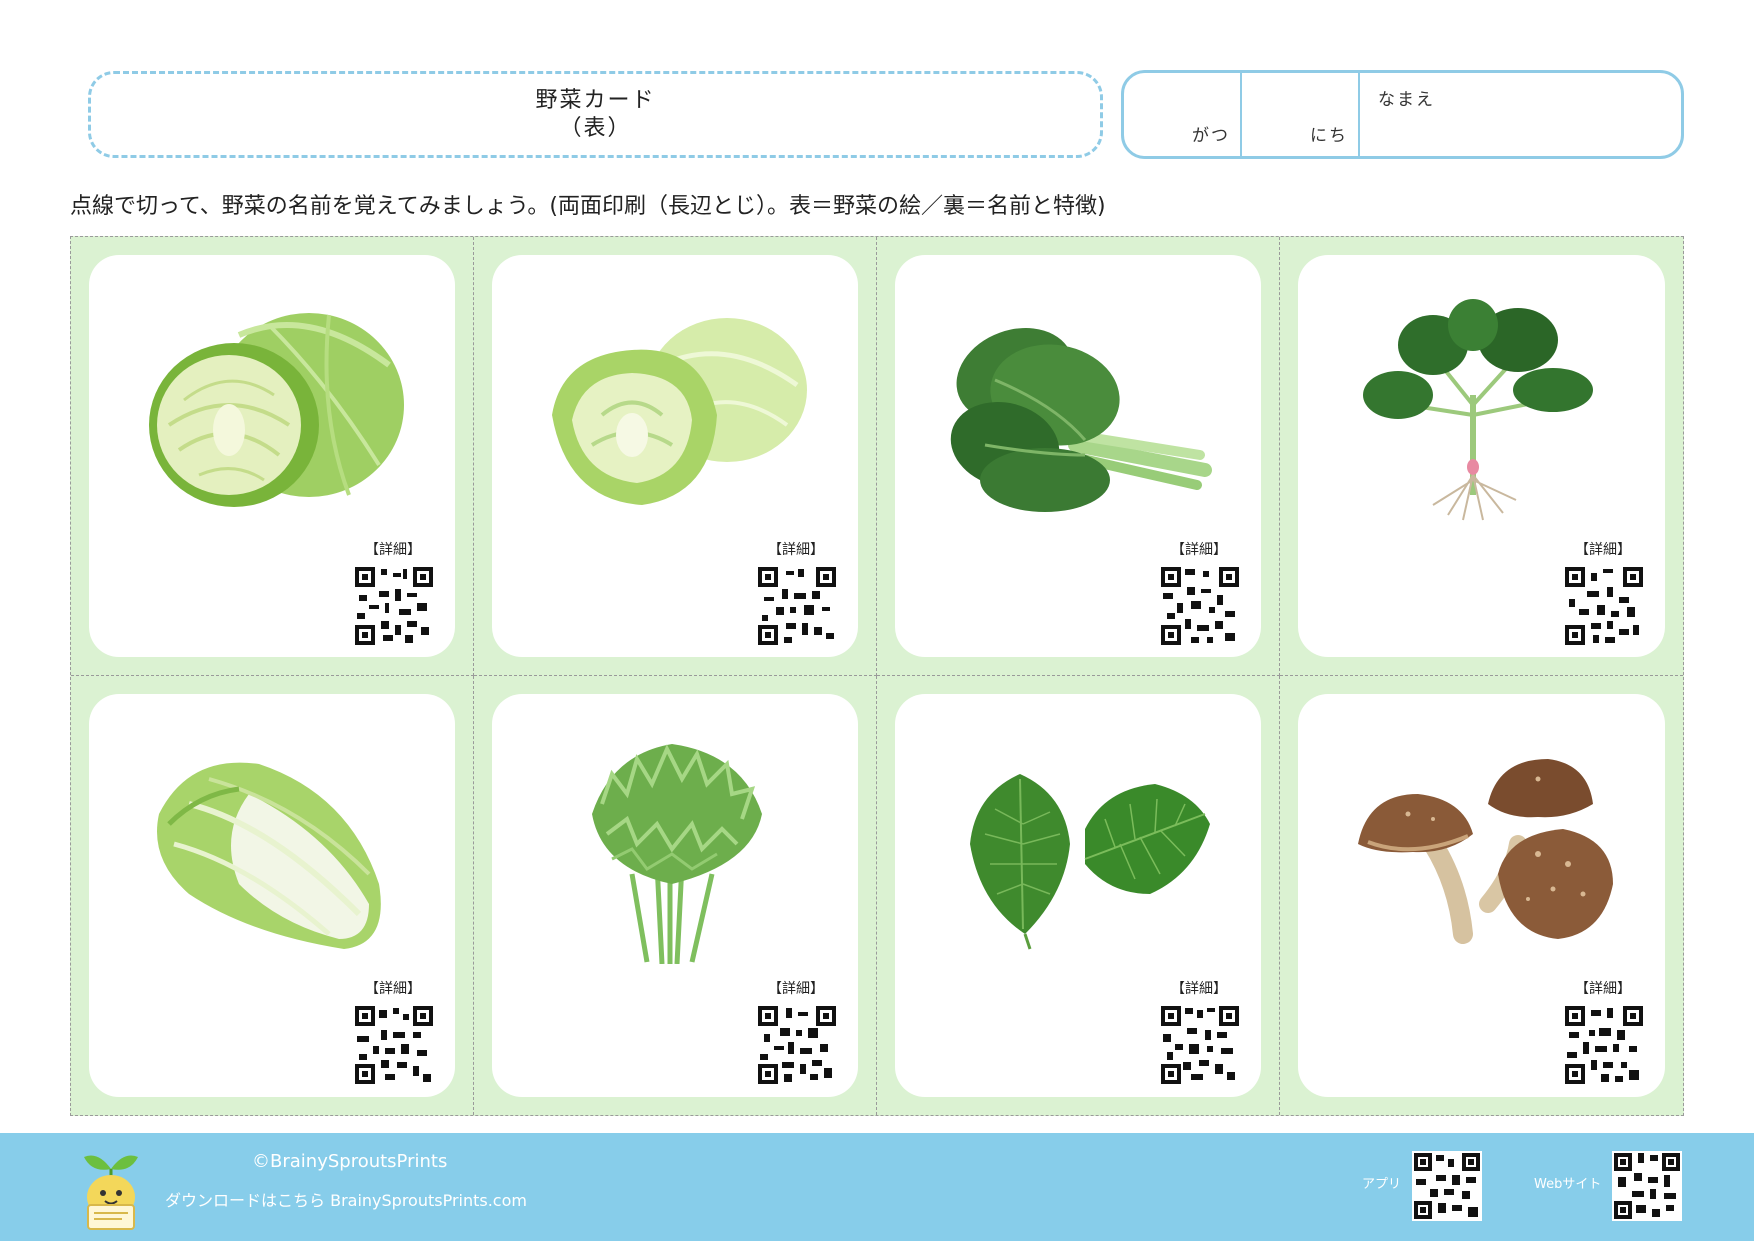 The height and width of the screenshot is (1241, 1754). Describe the element at coordinates (595, 114) in the screenshot. I see `title-box: 野菜カード （表）` at that location.